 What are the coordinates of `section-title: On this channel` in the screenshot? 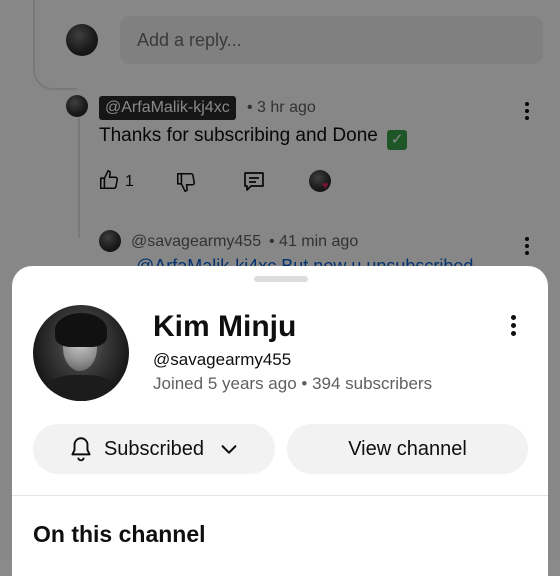 It's located at (119, 534).